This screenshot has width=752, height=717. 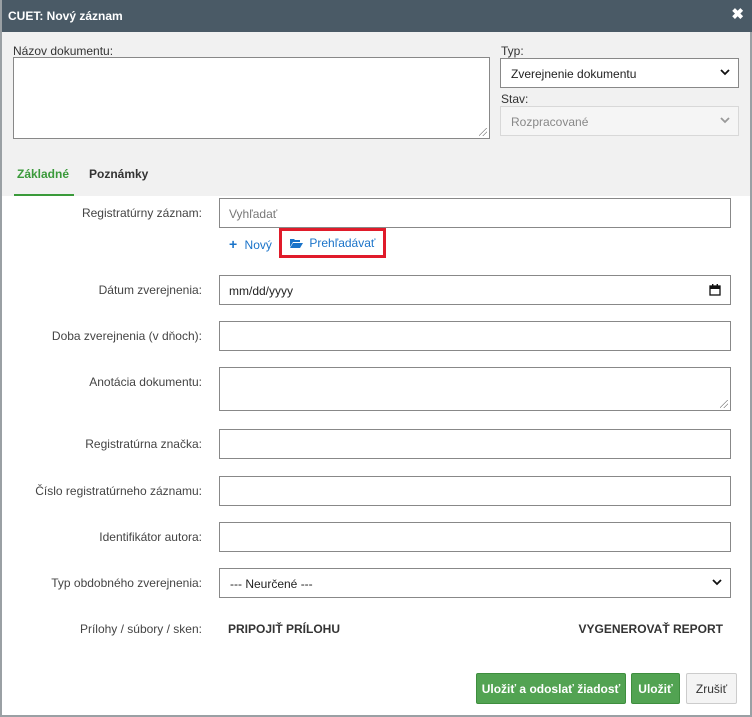 I want to click on registry-label: Registratúrny záznam:, so click(x=141, y=213).